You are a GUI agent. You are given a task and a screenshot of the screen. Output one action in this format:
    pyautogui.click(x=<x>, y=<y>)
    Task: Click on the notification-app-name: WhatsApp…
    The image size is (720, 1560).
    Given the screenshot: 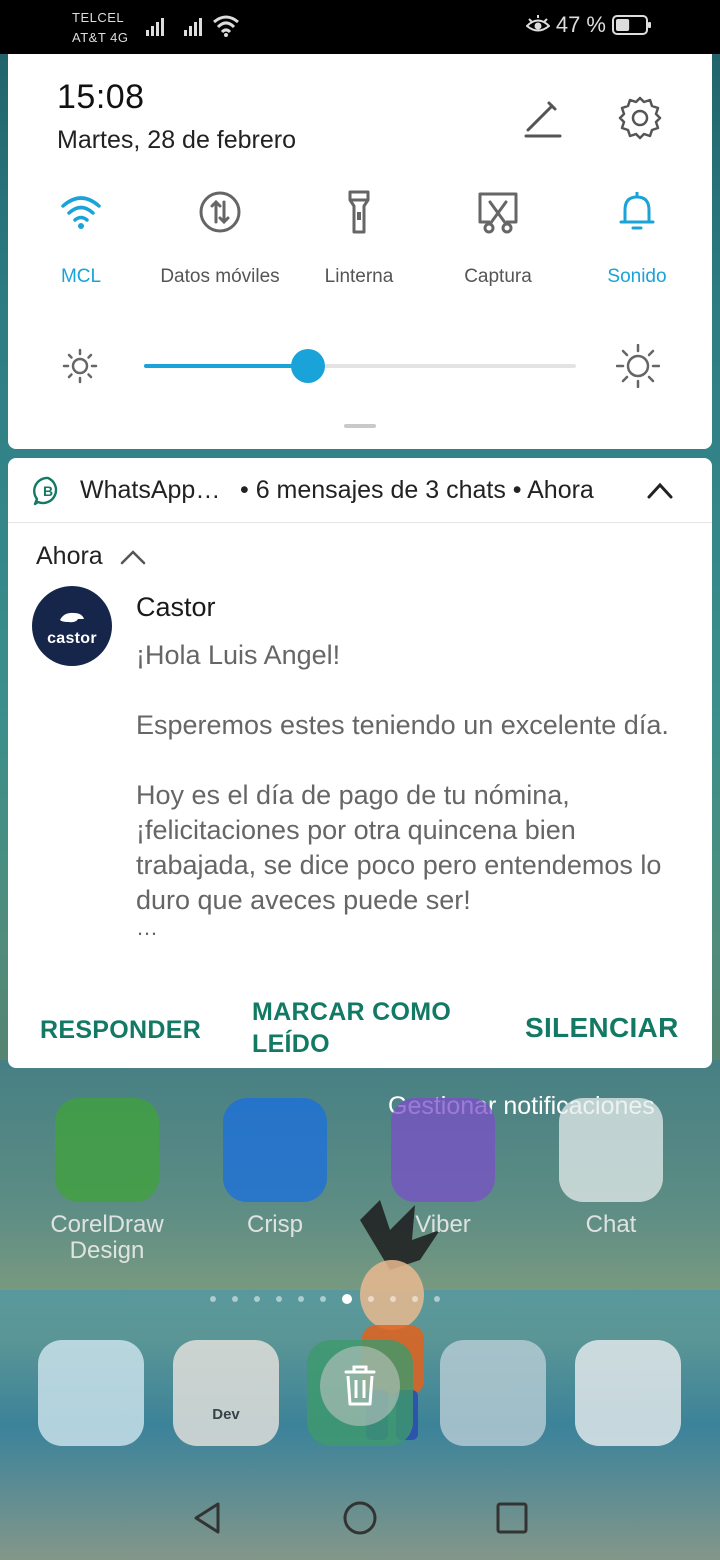 What is the action you would take?
    pyautogui.click(x=150, y=490)
    